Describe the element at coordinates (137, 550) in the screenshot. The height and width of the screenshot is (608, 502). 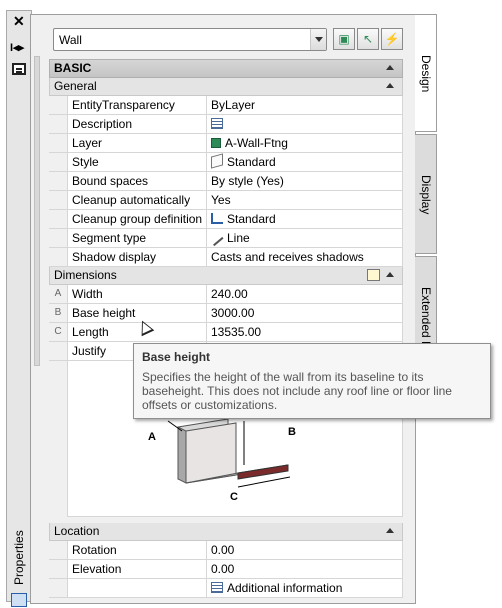
I see `property-name: Rotation` at that location.